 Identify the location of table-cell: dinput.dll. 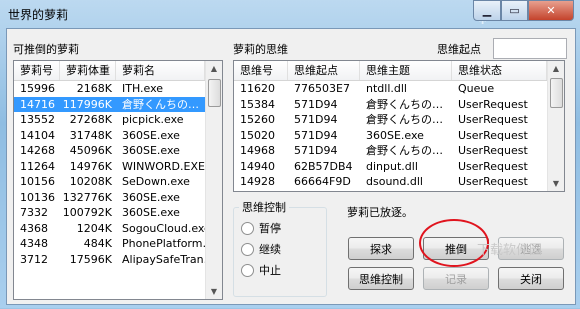
(392, 166).